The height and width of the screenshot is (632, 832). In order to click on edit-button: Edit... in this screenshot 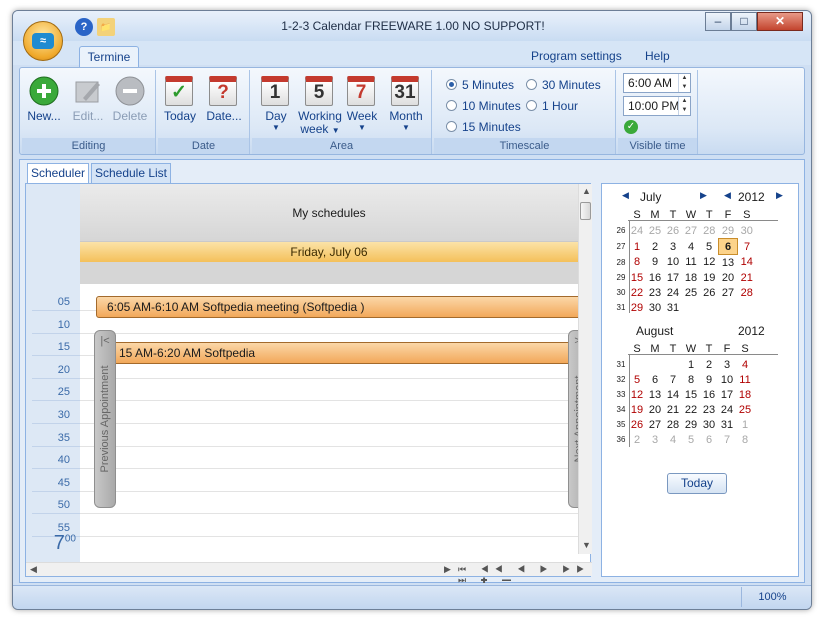, I will do `click(88, 105)`.